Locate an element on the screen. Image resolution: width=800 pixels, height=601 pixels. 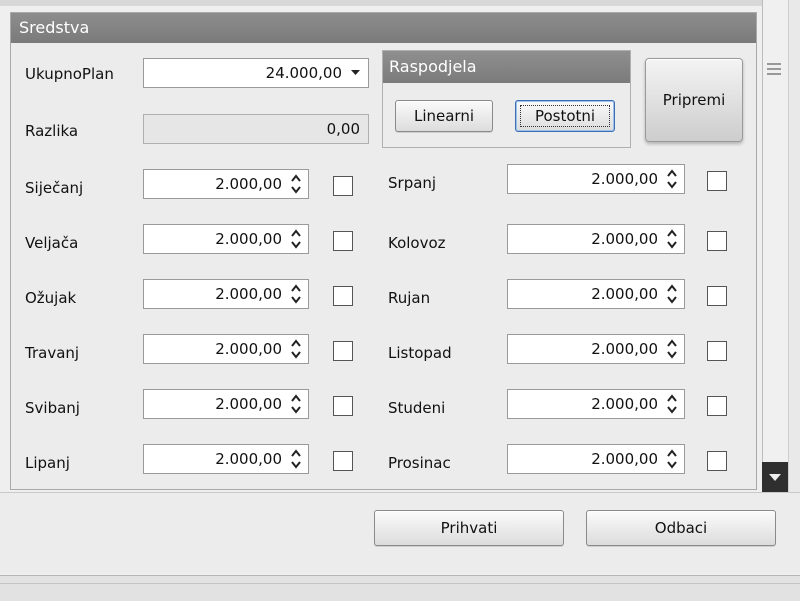
plan-label: UkupnoPlan is located at coordinates (69, 74).